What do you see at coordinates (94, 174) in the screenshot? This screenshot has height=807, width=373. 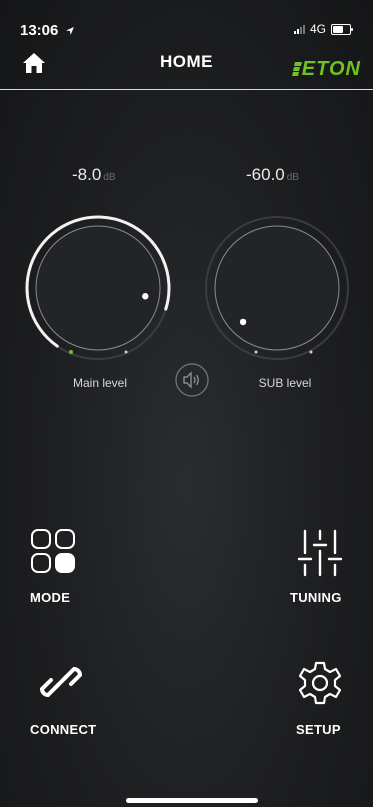 I see `main-level-value: -8.0 dB` at bounding box center [94, 174].